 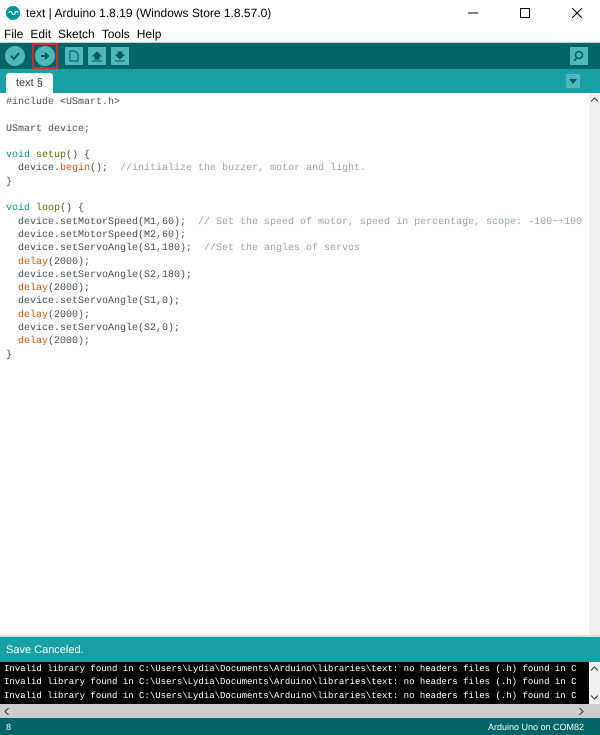 I want to click on maximize-icon, so click(x=525, y=13).